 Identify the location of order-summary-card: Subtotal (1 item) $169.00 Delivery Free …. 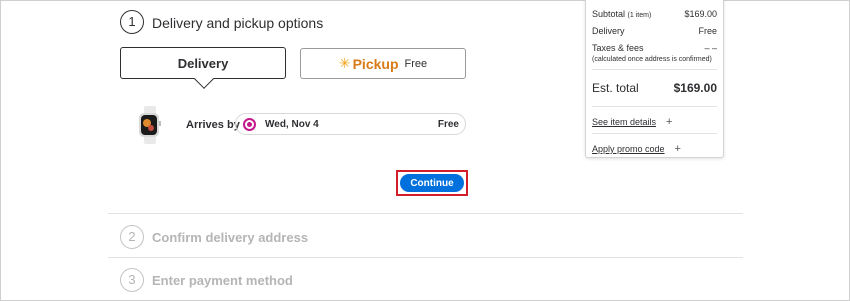
(654, 79).